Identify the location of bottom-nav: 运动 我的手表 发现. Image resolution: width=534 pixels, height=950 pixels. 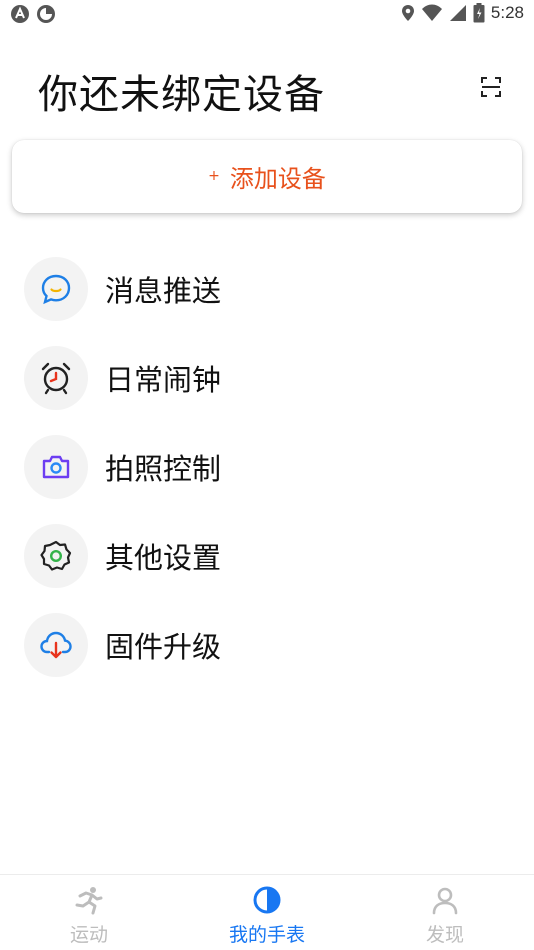
(267, 912).